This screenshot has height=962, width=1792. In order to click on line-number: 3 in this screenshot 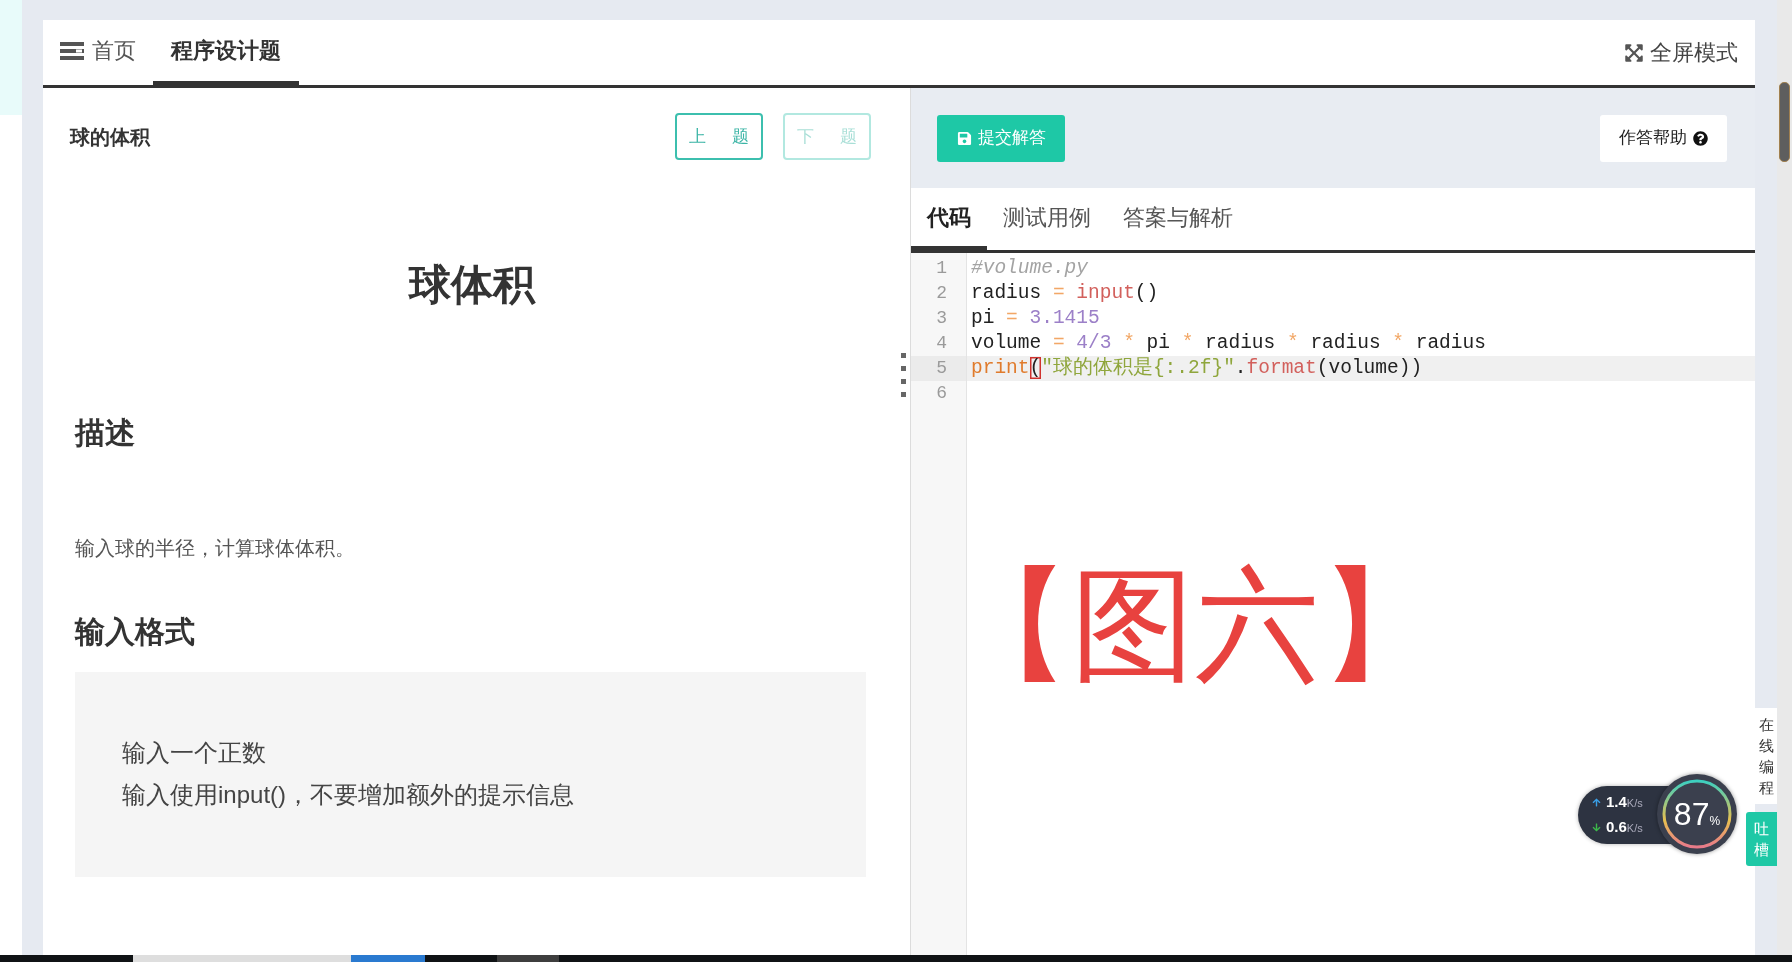, I will do `click(941, 318)`.